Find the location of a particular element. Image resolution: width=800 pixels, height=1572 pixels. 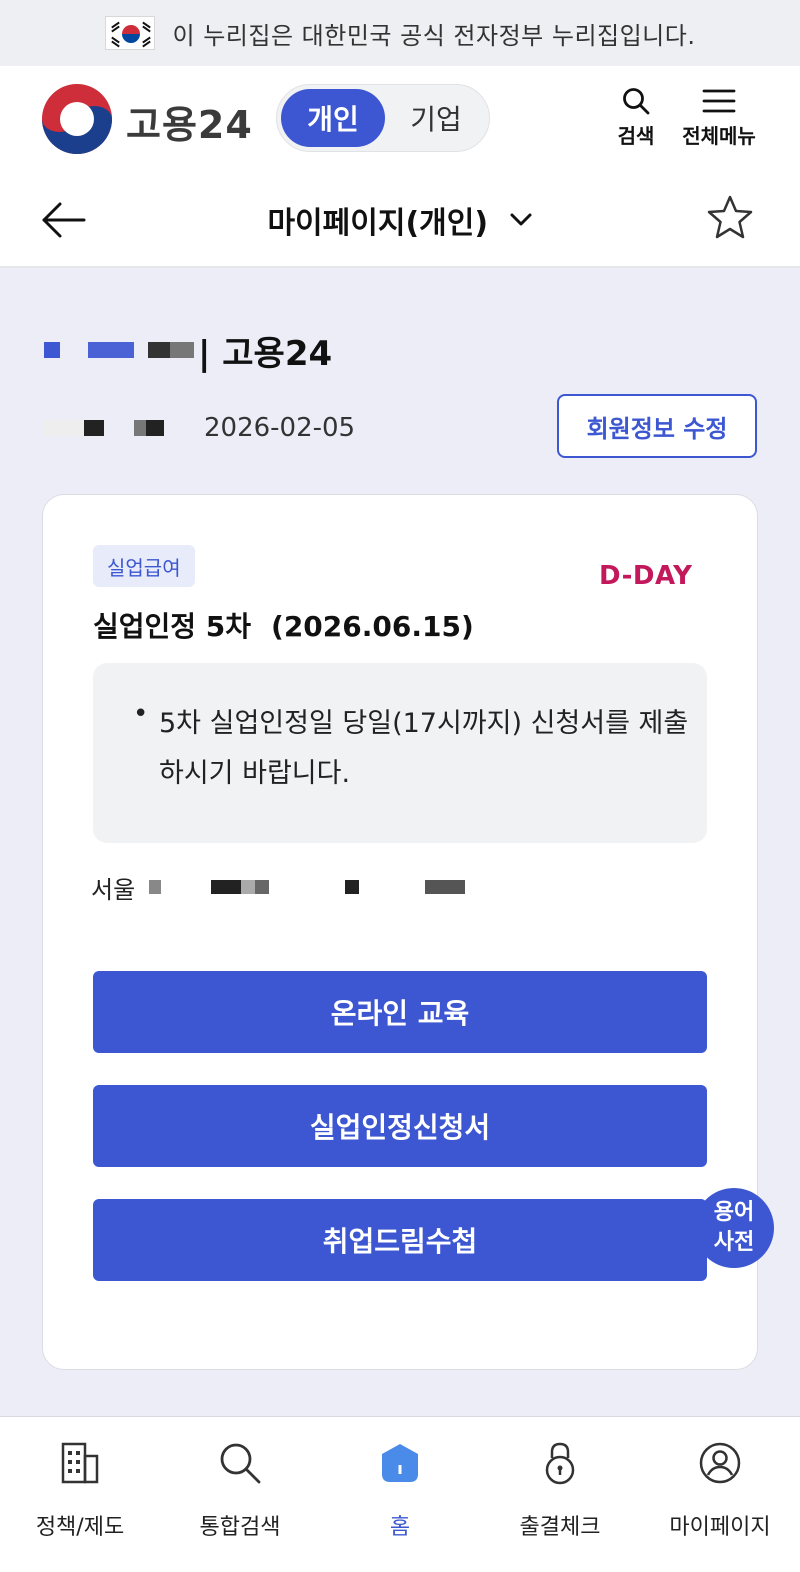

office-line: 서울 is located at coordinates (283, 887).